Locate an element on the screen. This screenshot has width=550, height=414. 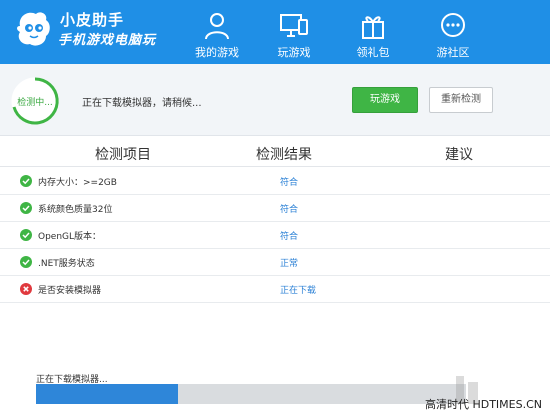
brand-subtitle: 手机游戏电脑玩 is located at coordinates (107, 40).